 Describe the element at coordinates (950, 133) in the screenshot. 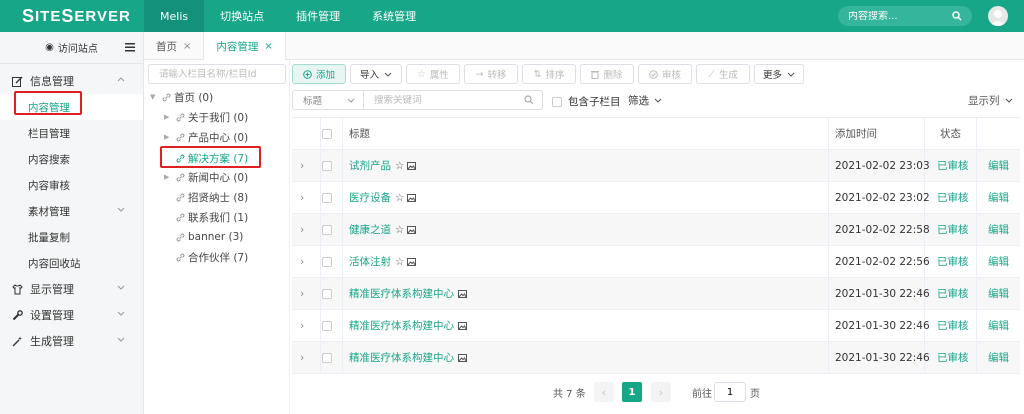

I see `column-header-status: 状态` at that location.